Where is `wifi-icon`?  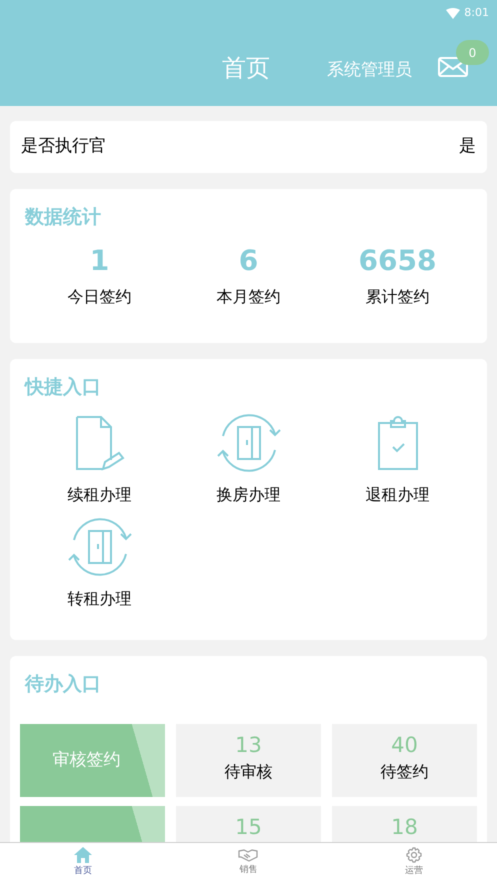 wifi-icon is located at coordinates (453, 13).